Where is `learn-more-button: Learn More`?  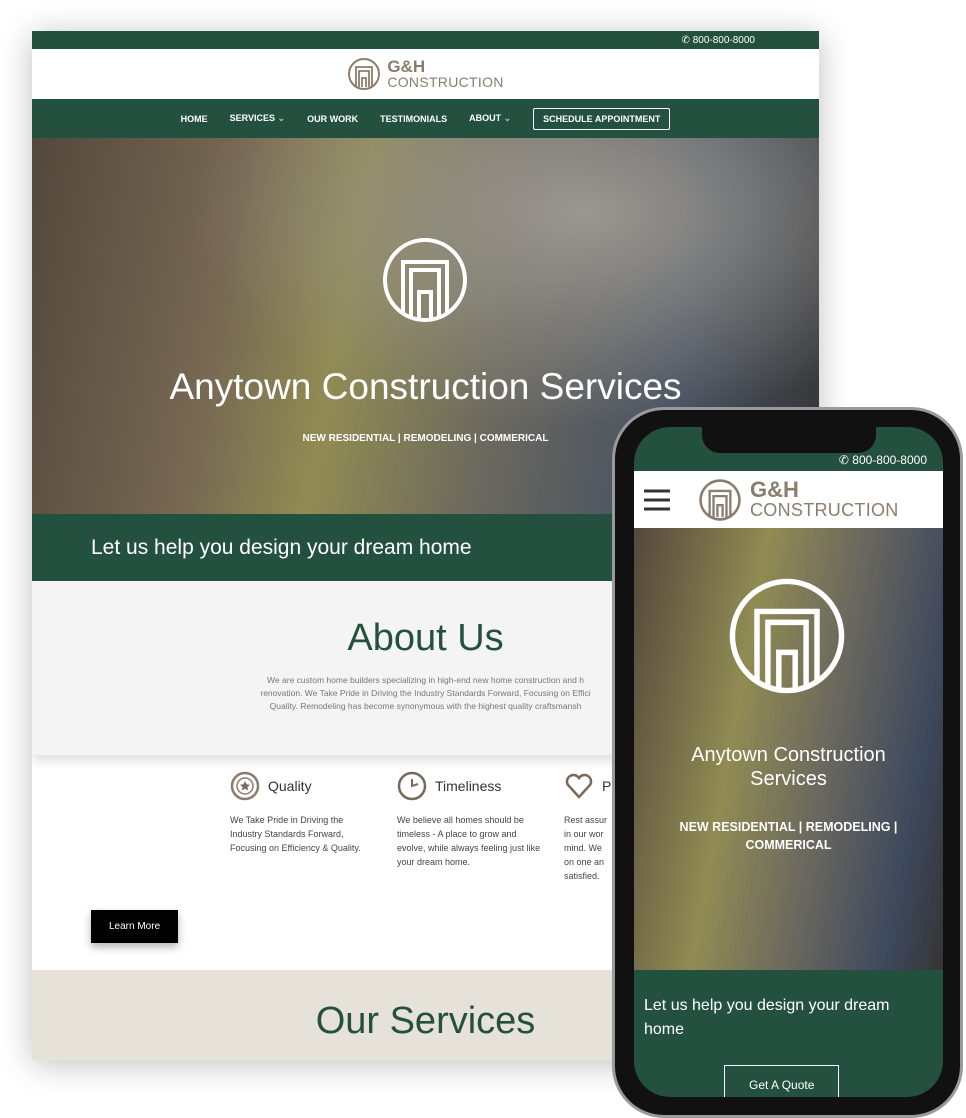 learn-more-button: Learn More is located at coordinates (135, 926).